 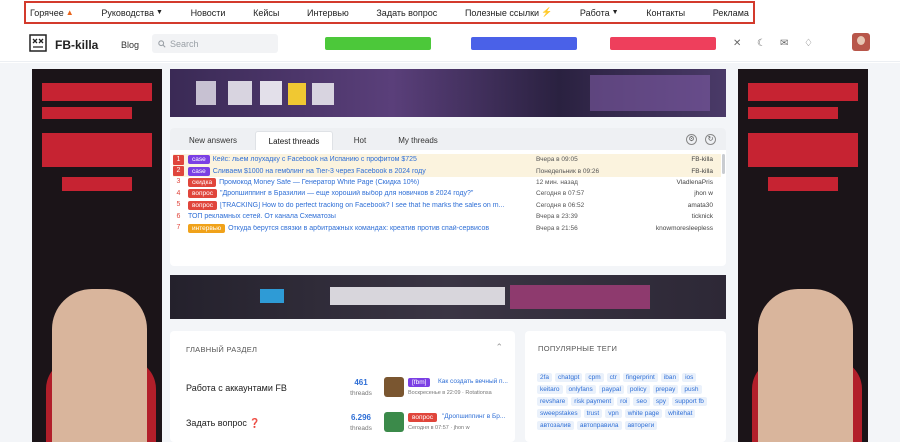 I want to click on nav-label: Работа, so click(x=594, y=12).